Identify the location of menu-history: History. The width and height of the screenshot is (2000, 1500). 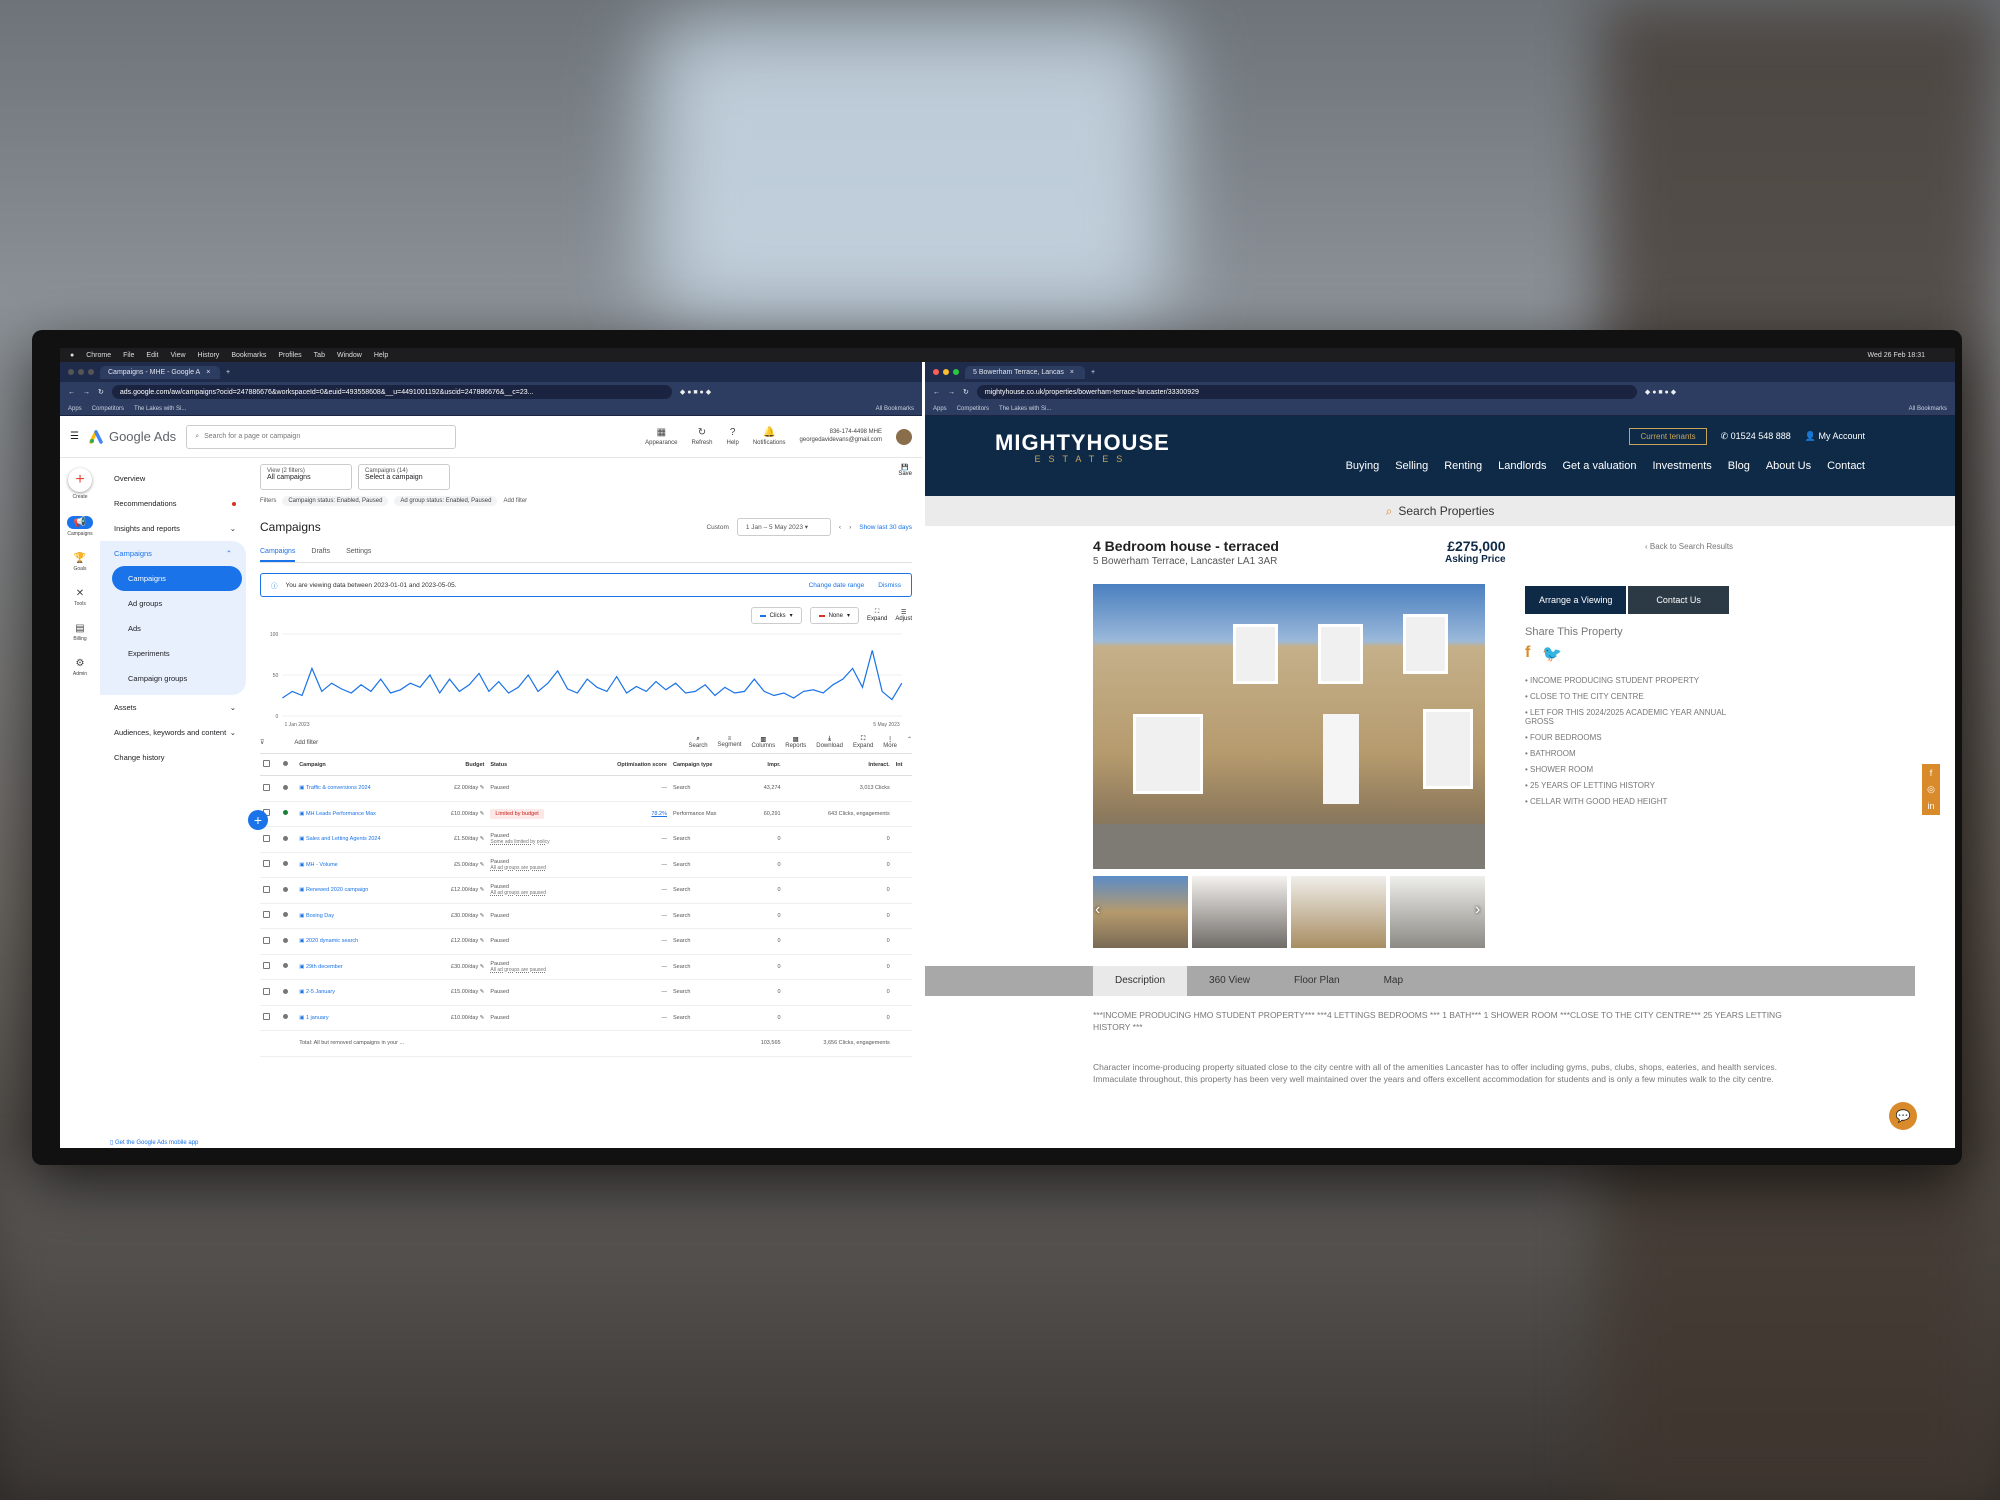
(209, 355).